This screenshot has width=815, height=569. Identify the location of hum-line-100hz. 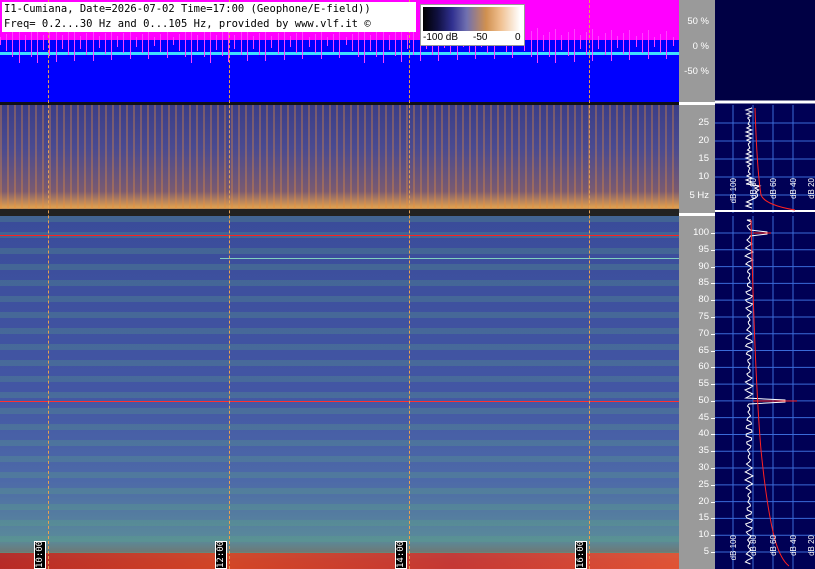
(339, 235).